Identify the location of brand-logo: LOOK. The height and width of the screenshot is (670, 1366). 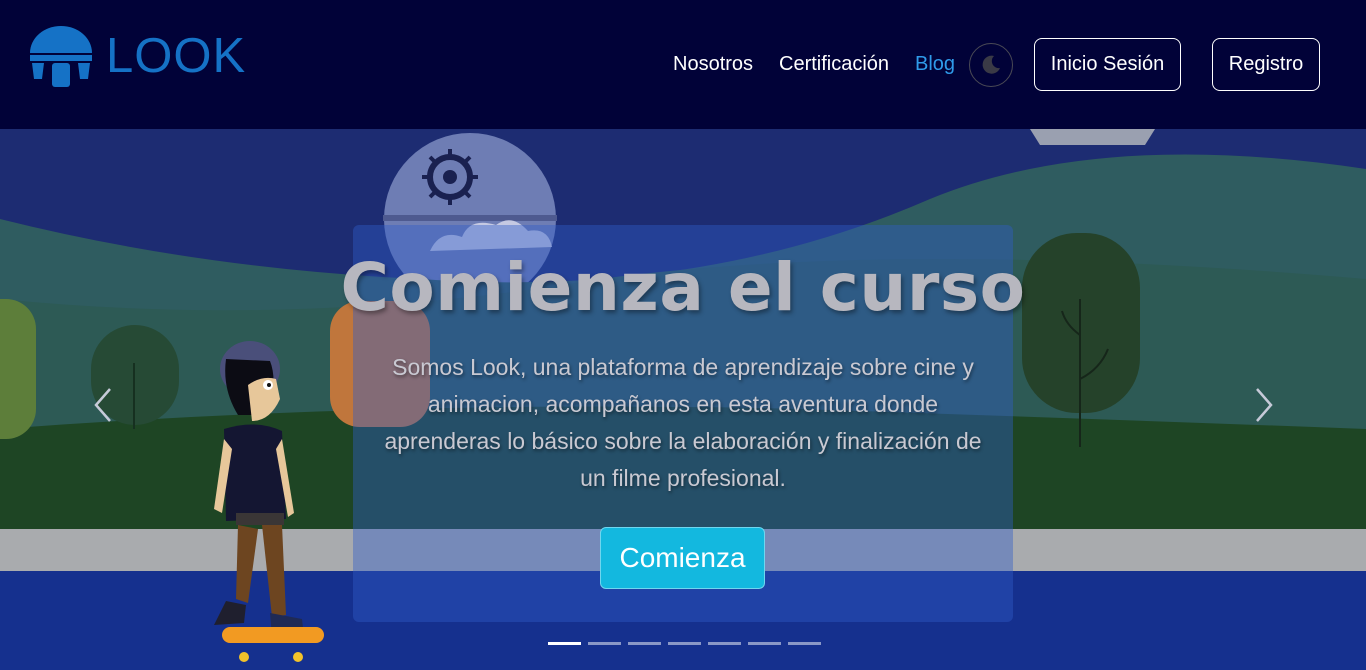
(137, 56).